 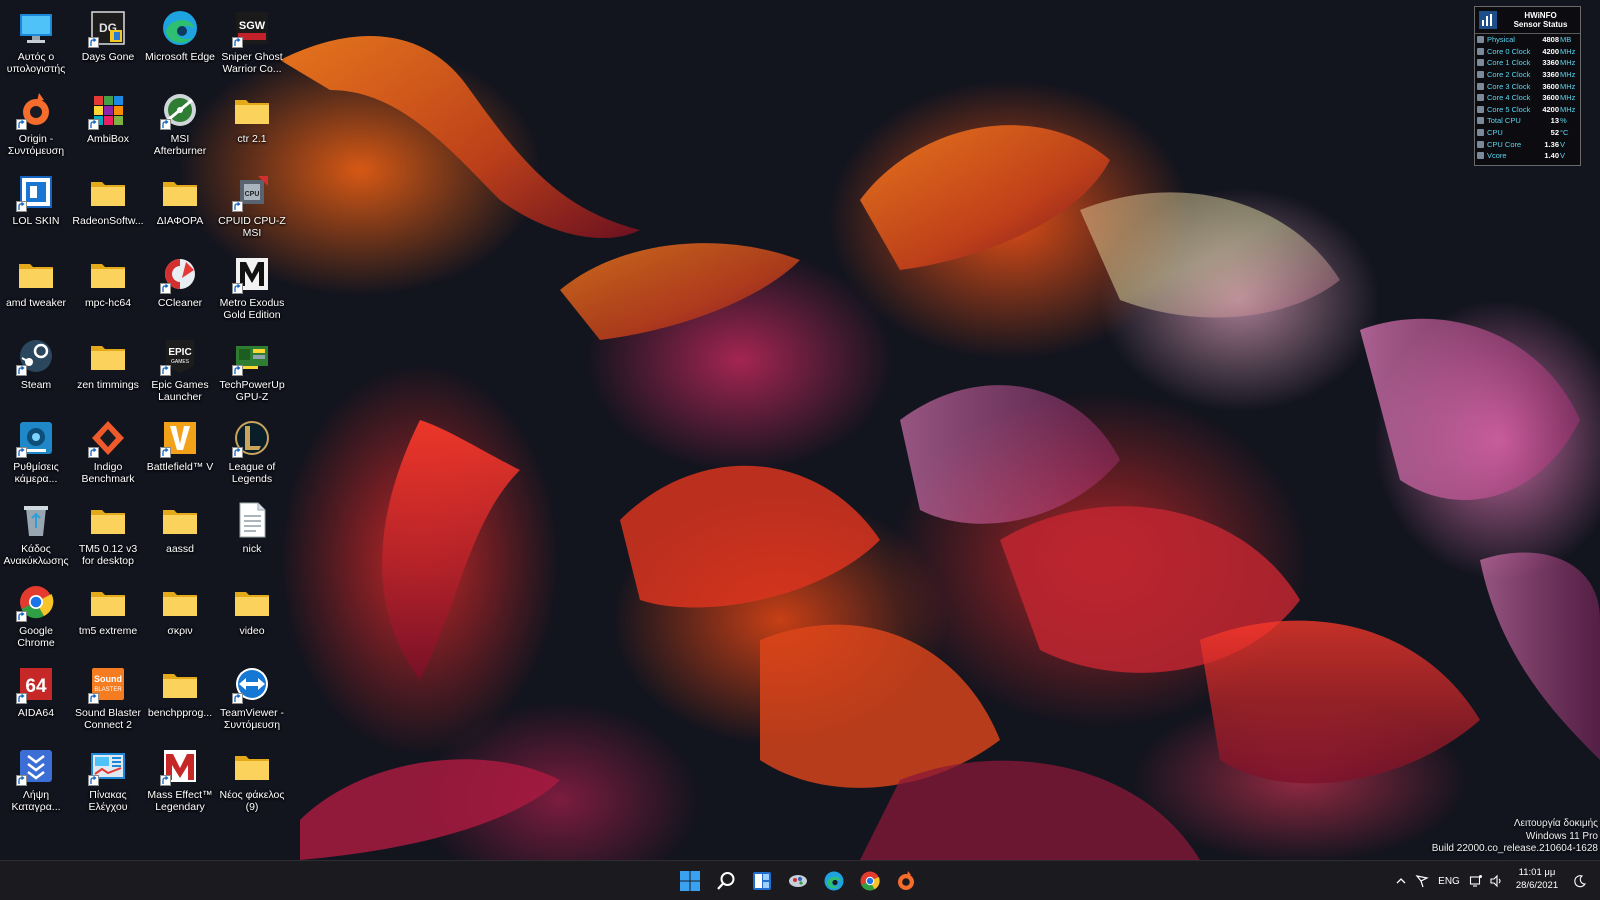 I want to click on desktop-icon: TeamViewer - Συντόμευση, so click(x=252, y=699).